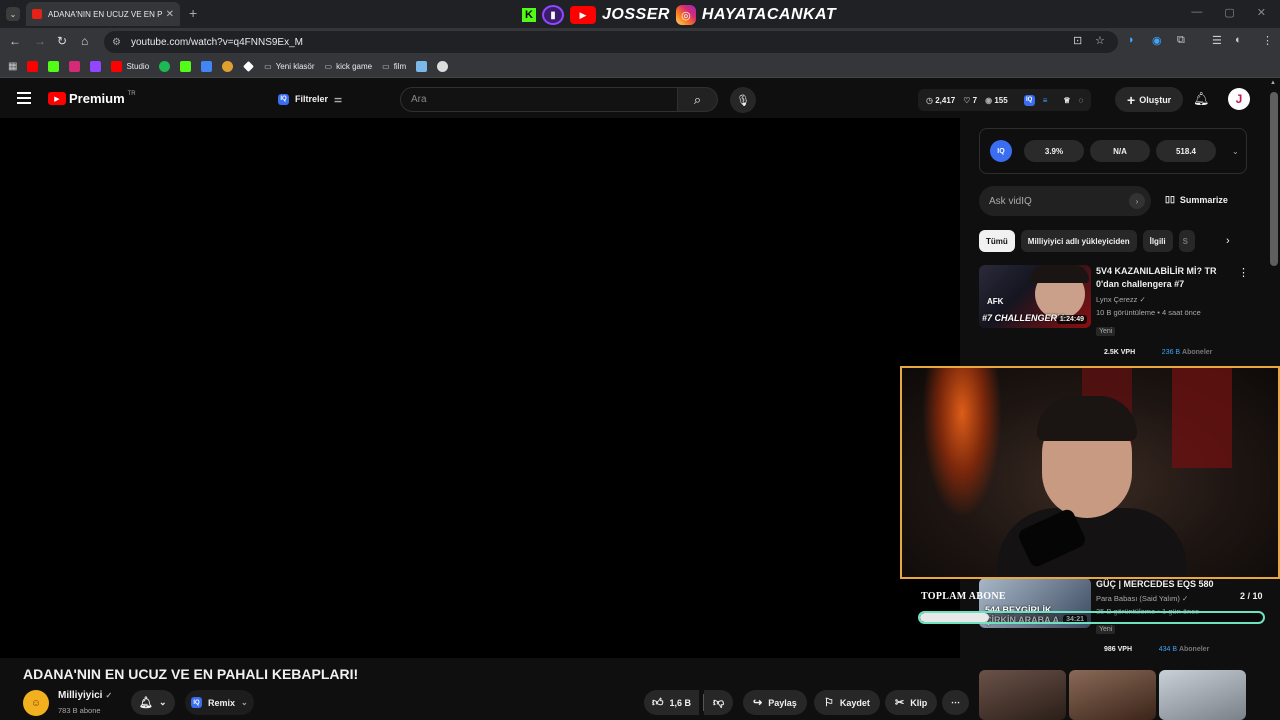 This screenshot has width=1280, height=720. I want to click on subscriber-label: Aboneler, so click(1194, 649).